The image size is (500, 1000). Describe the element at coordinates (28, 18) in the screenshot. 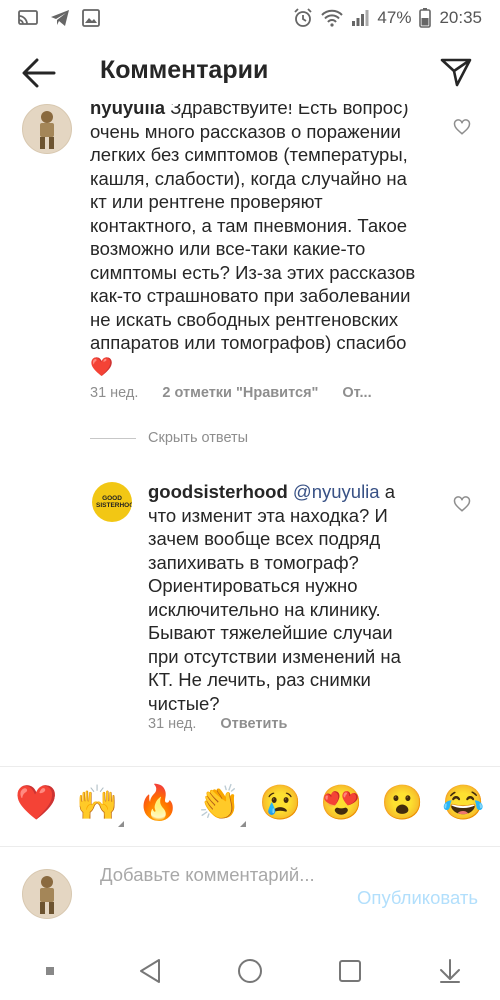

I see `cast-icon` at that location.